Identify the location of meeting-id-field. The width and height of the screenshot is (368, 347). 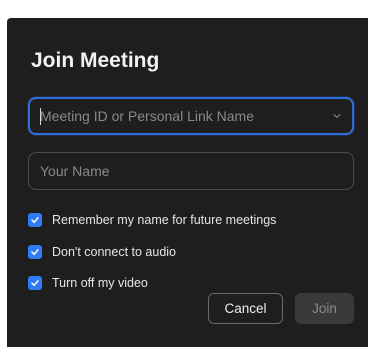
(191, 116).